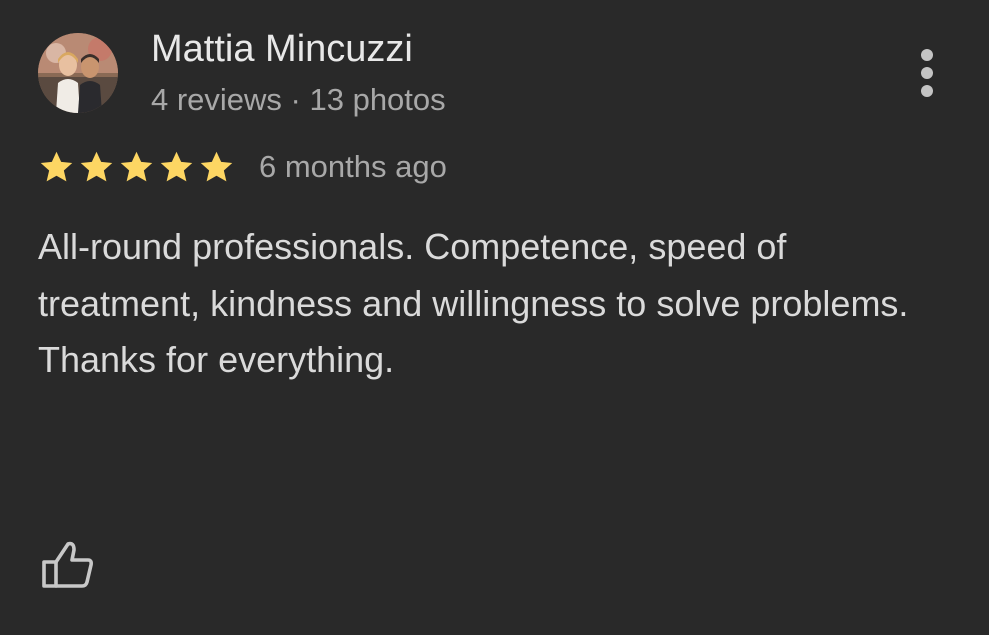 Image resolution: width=989 pixels, height=635 pixels. Describe the element at coordinates (242, 167) in the screenshot. I see `rating-row: 6 months ago` at that location.